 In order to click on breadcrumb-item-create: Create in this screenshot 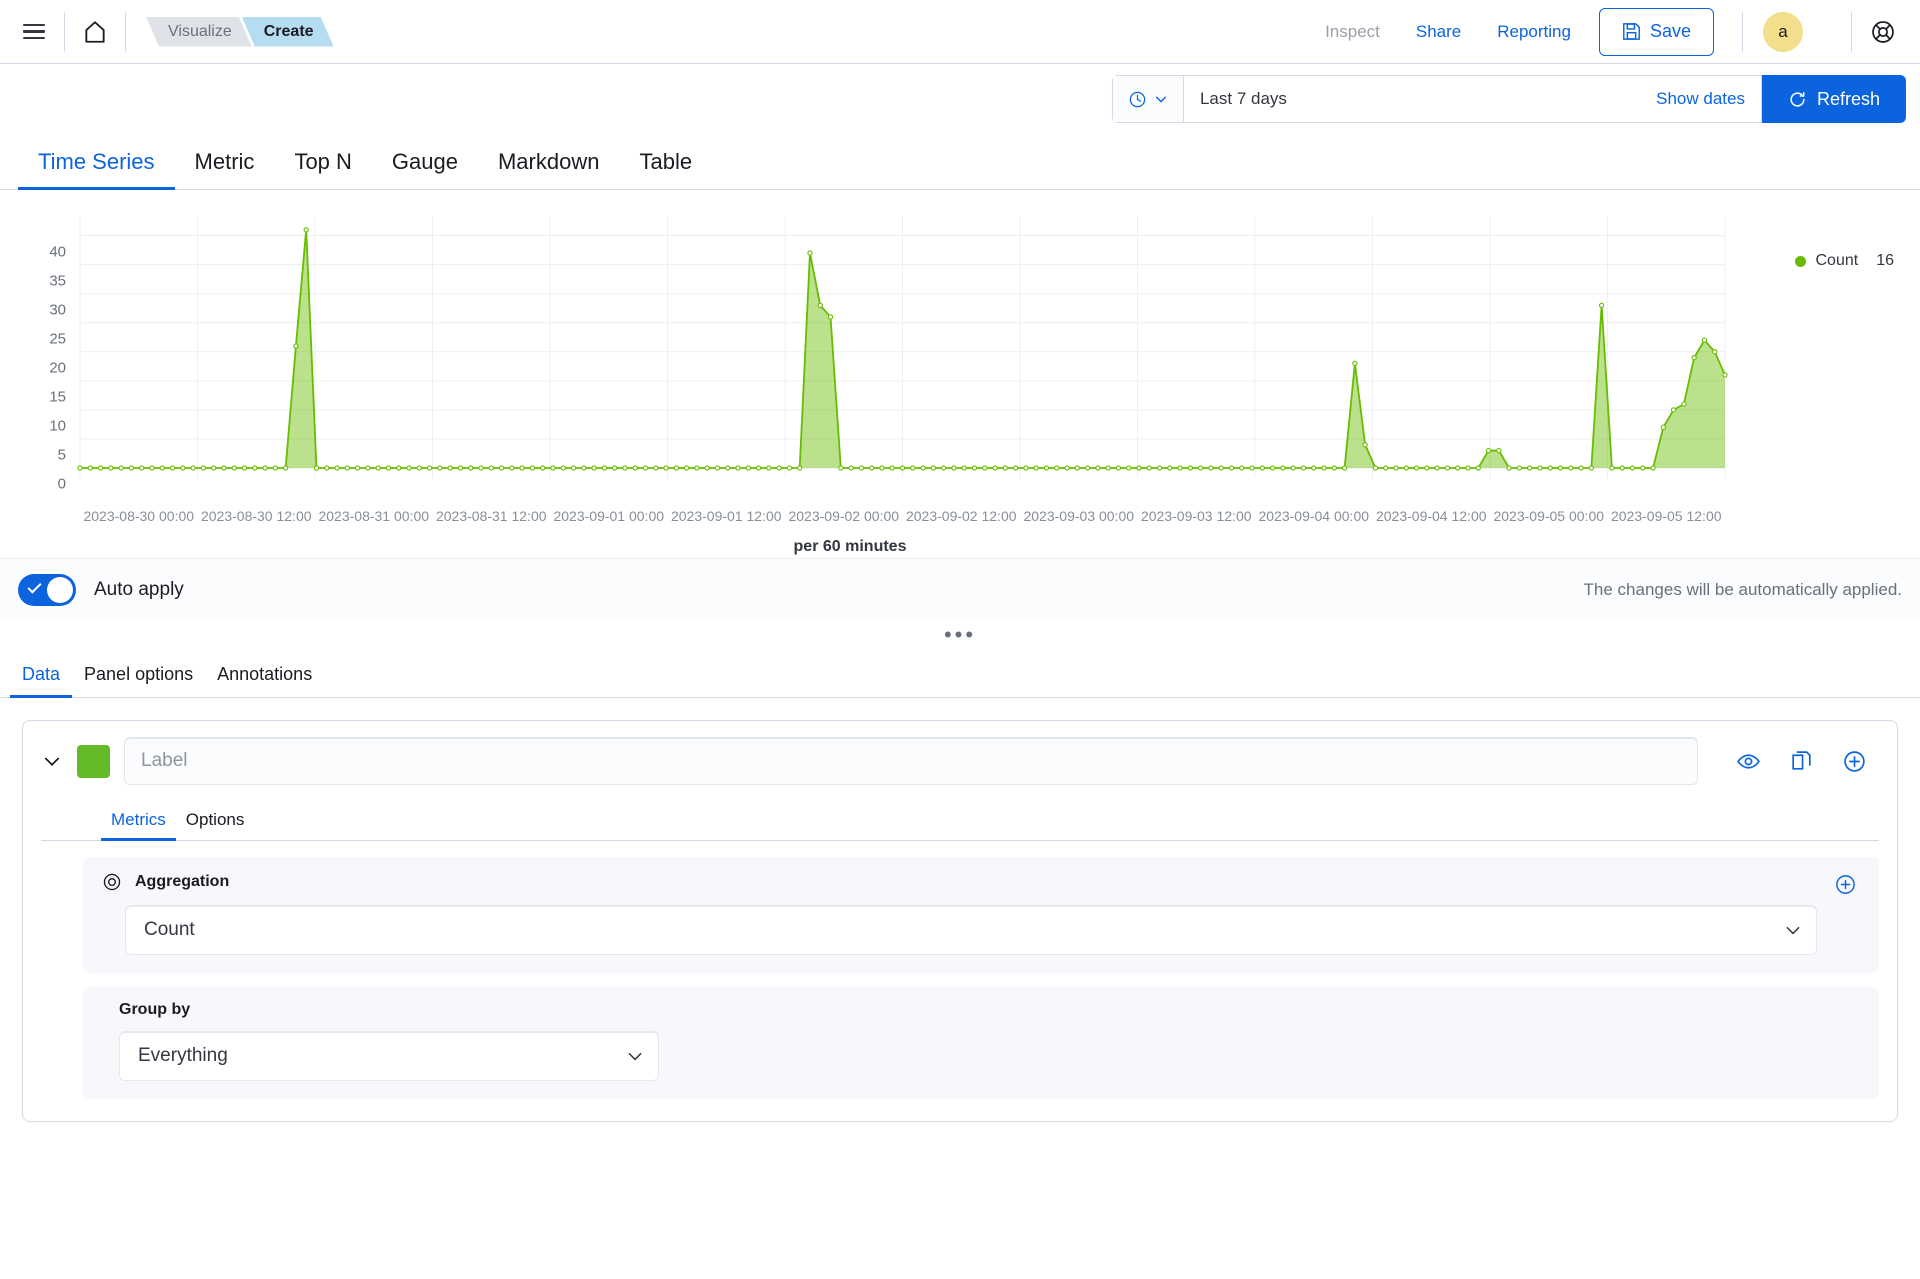, I will do `click(288, 32)`.